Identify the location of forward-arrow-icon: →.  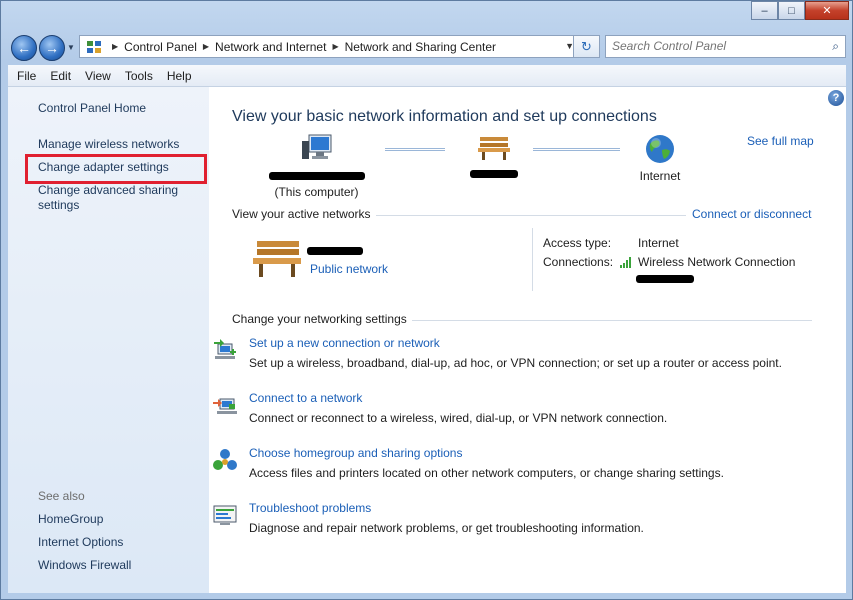
(52, 48).